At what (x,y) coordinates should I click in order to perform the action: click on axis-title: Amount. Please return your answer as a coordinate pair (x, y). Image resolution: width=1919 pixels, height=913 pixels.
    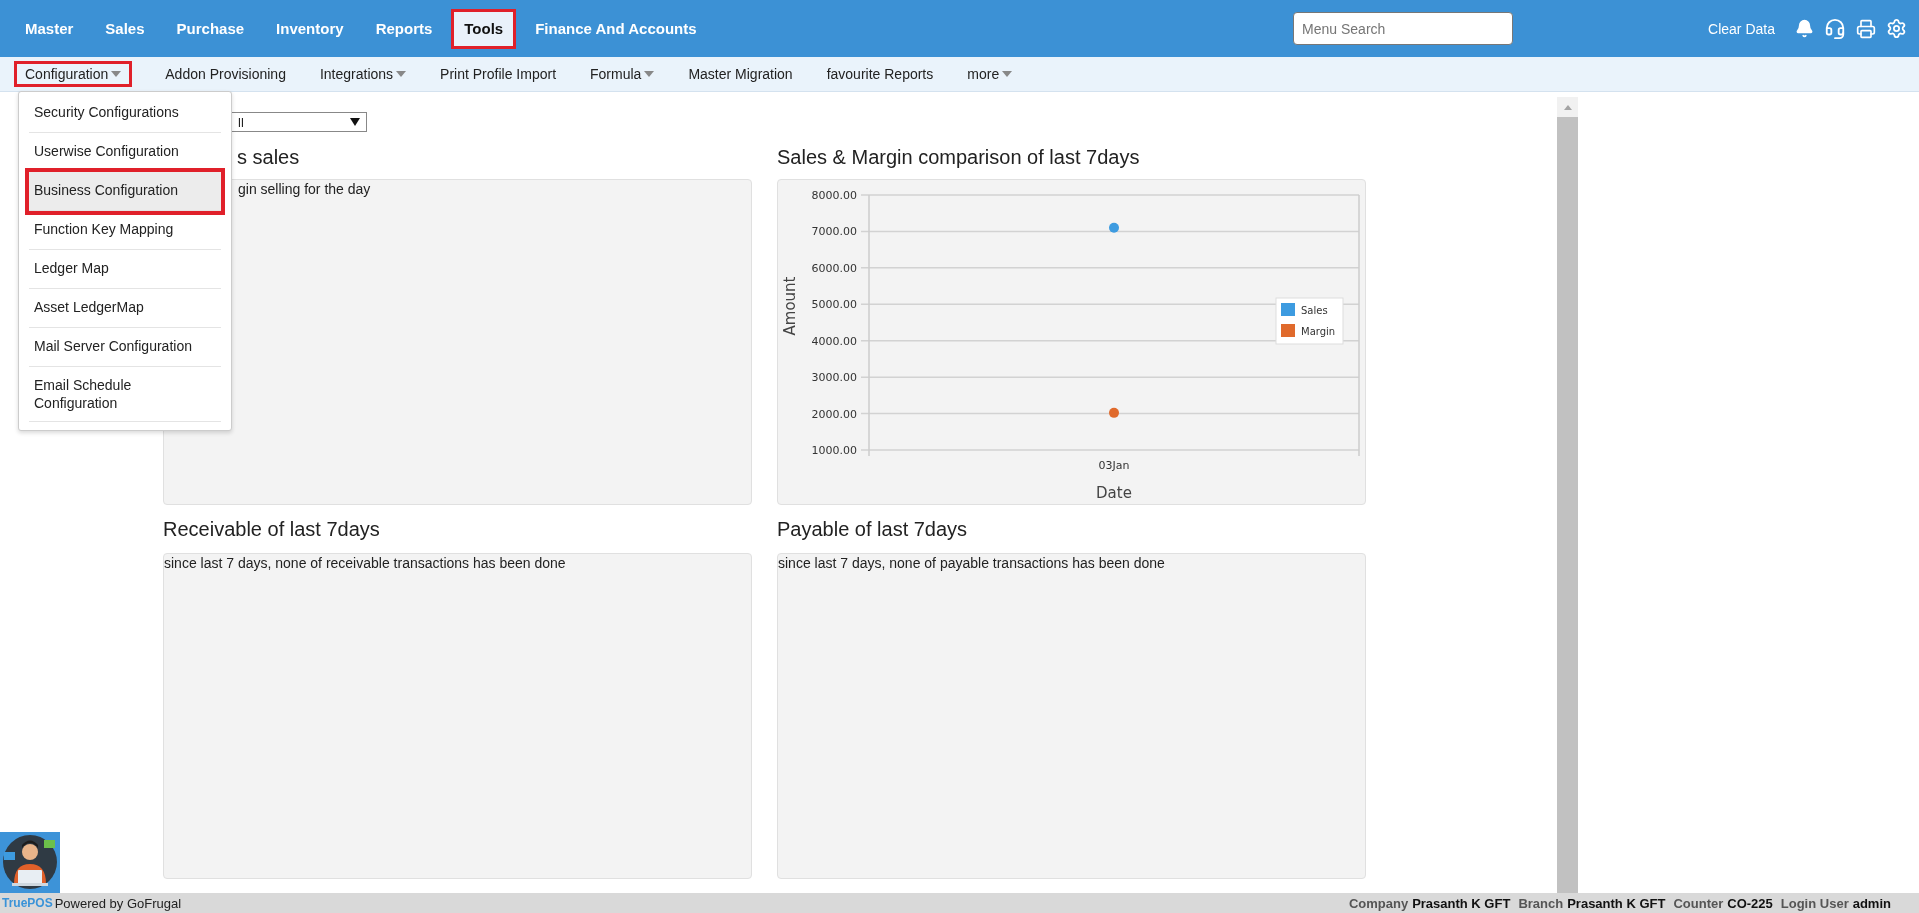
    Looking at the image, I should click on (790, 306).